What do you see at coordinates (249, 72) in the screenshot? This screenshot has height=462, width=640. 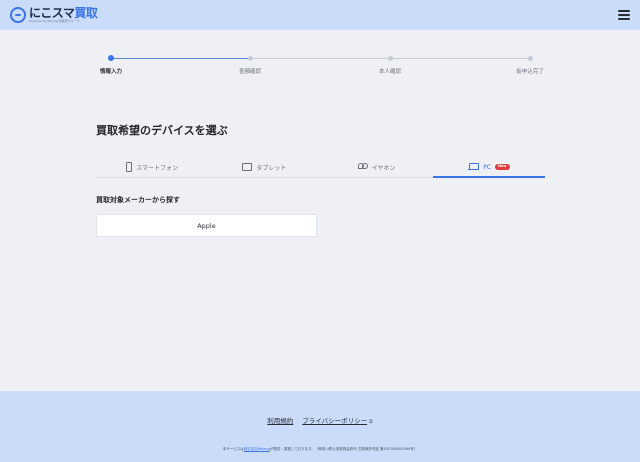 I see `step-label: 査額確認` at bounding box center [249, 72].